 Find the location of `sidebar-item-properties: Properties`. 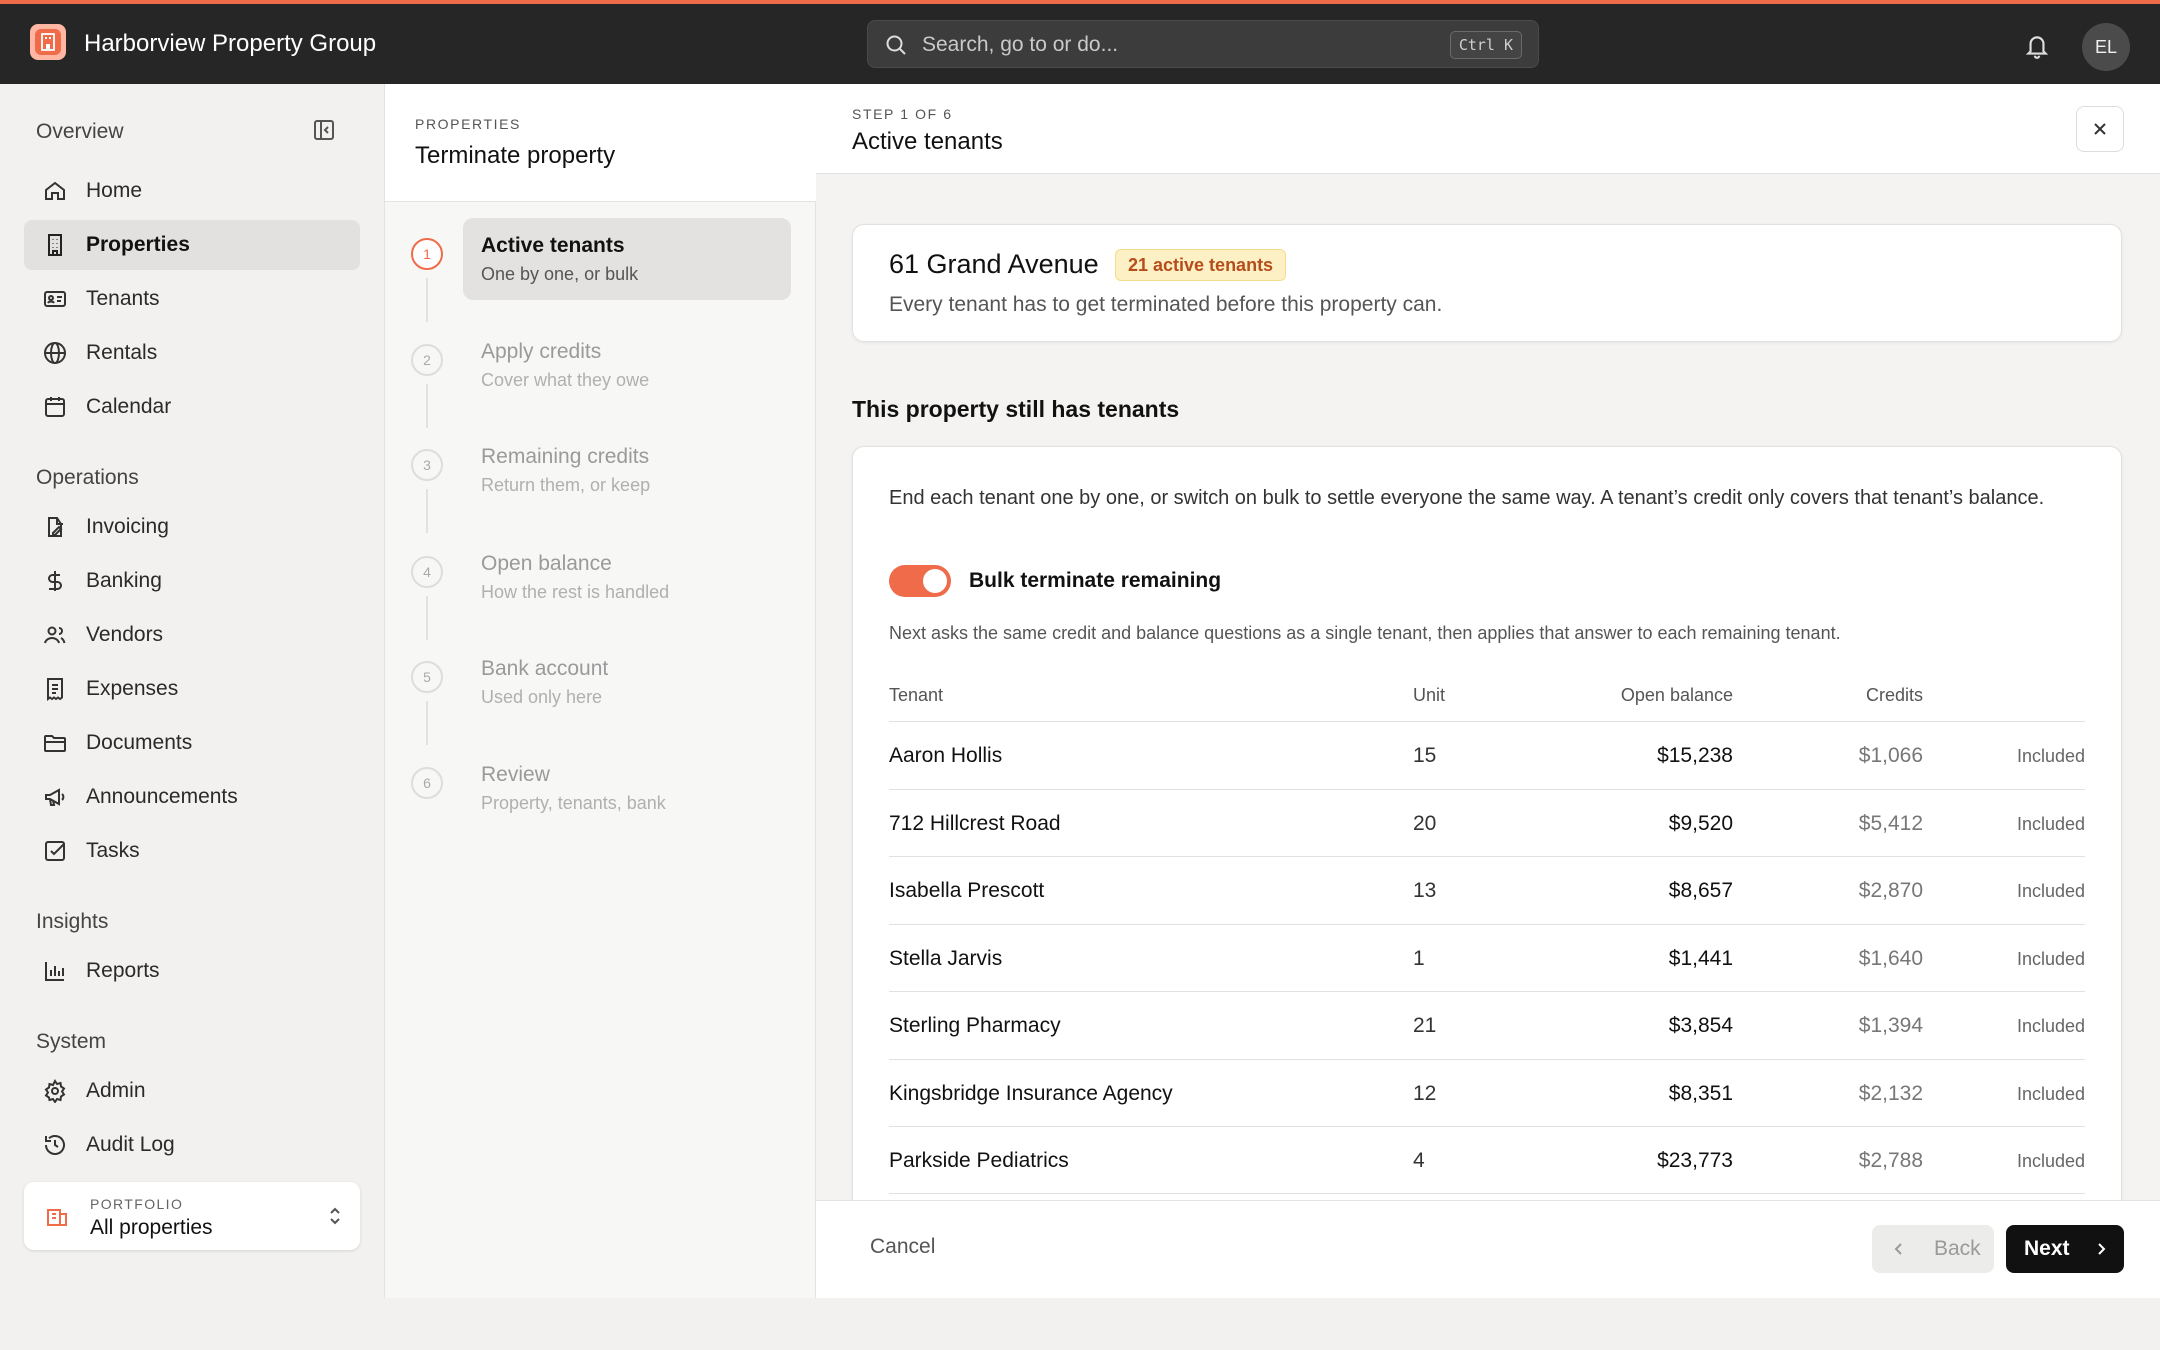

sidebar-item-properties: Properties is located at coordinates (192, 245).